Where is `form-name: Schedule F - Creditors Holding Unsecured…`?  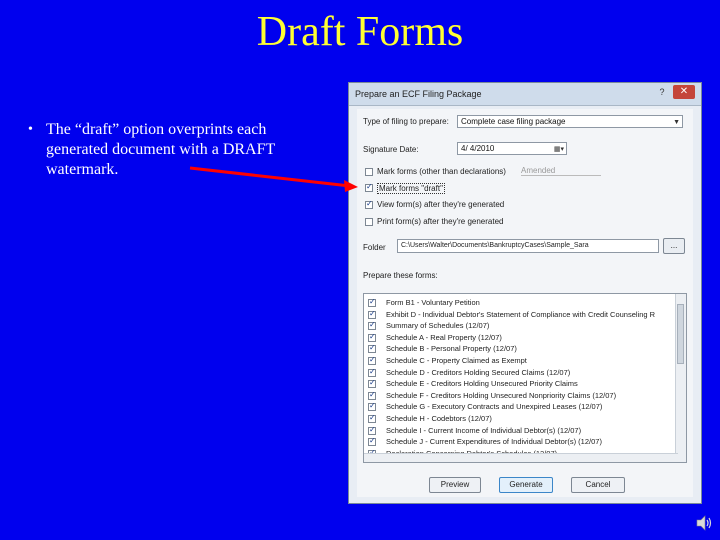
form-name: Schedule F - Creditors Holding Unsecured… is located at coordinates (501, 395).